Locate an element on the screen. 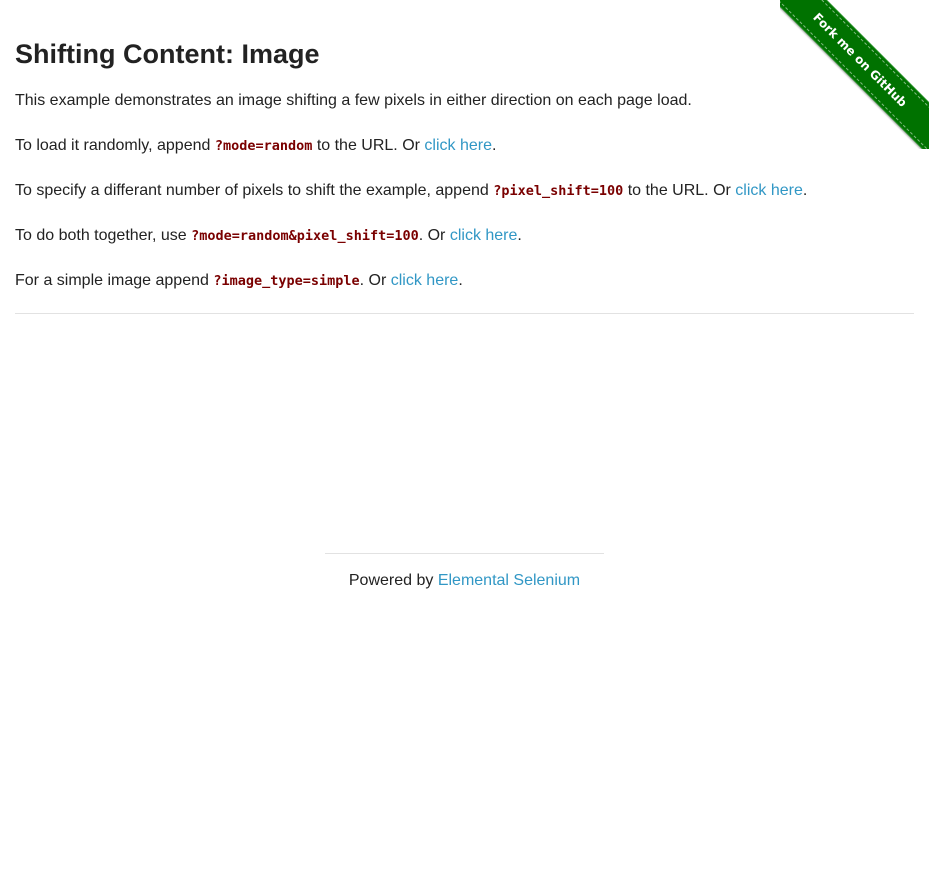 The width and height of the screenshot is (929, 888). github-ribbon-container: Fork me on GitHub is located at coordinates (854, 74).